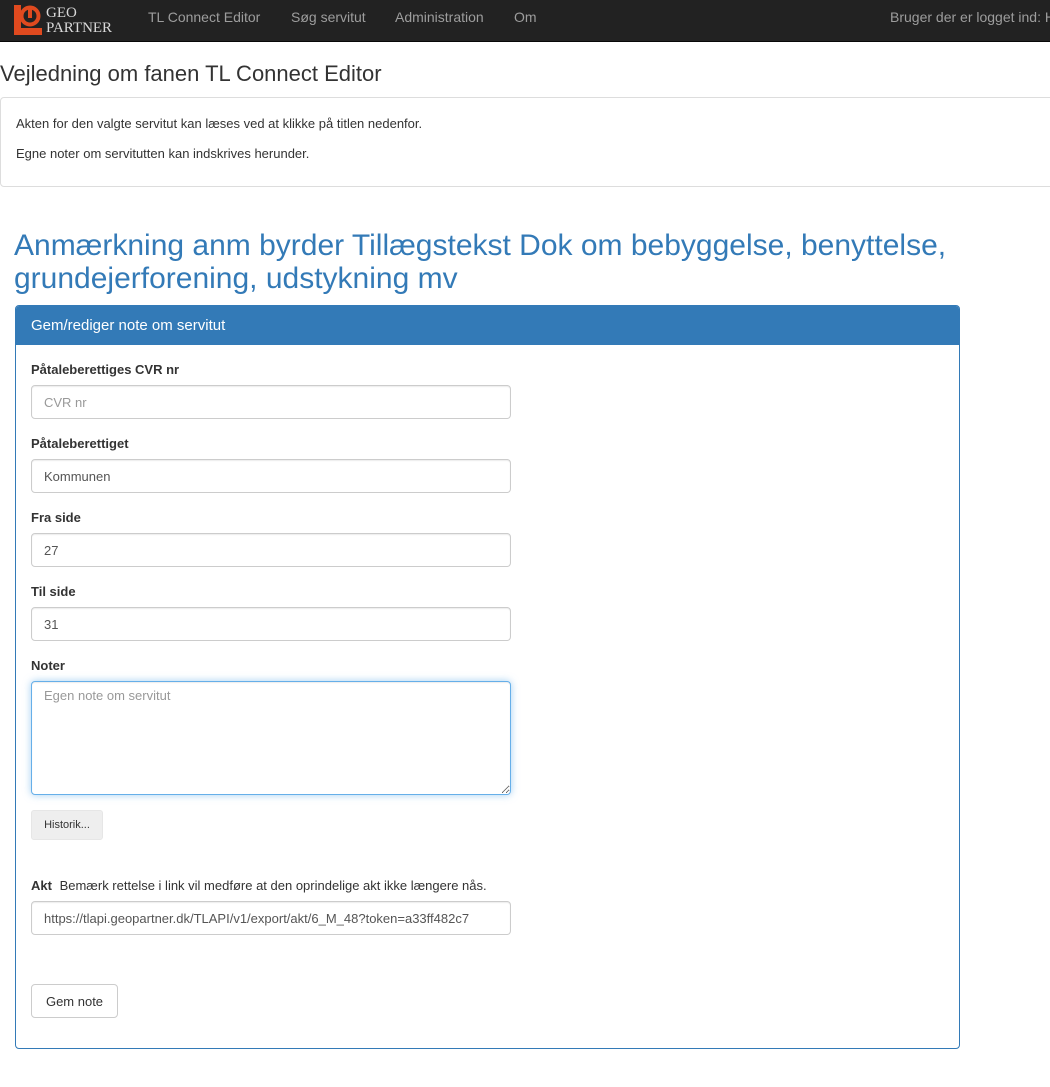 This screenshot has width=1050, height=1087. Describe the element at coordinates (525, 17) in the screenshot. I see `nav-om: Om` at that location.